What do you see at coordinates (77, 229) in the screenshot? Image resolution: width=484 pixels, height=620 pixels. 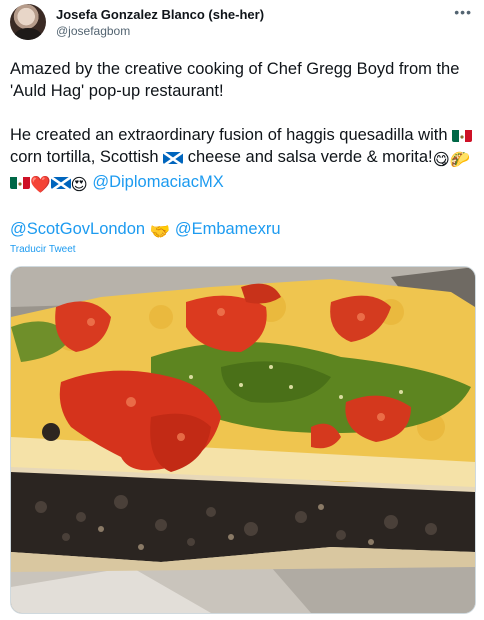 I see `mention-scotgovlondon: @ScotGovLondon` at bounding box center [77, 229].